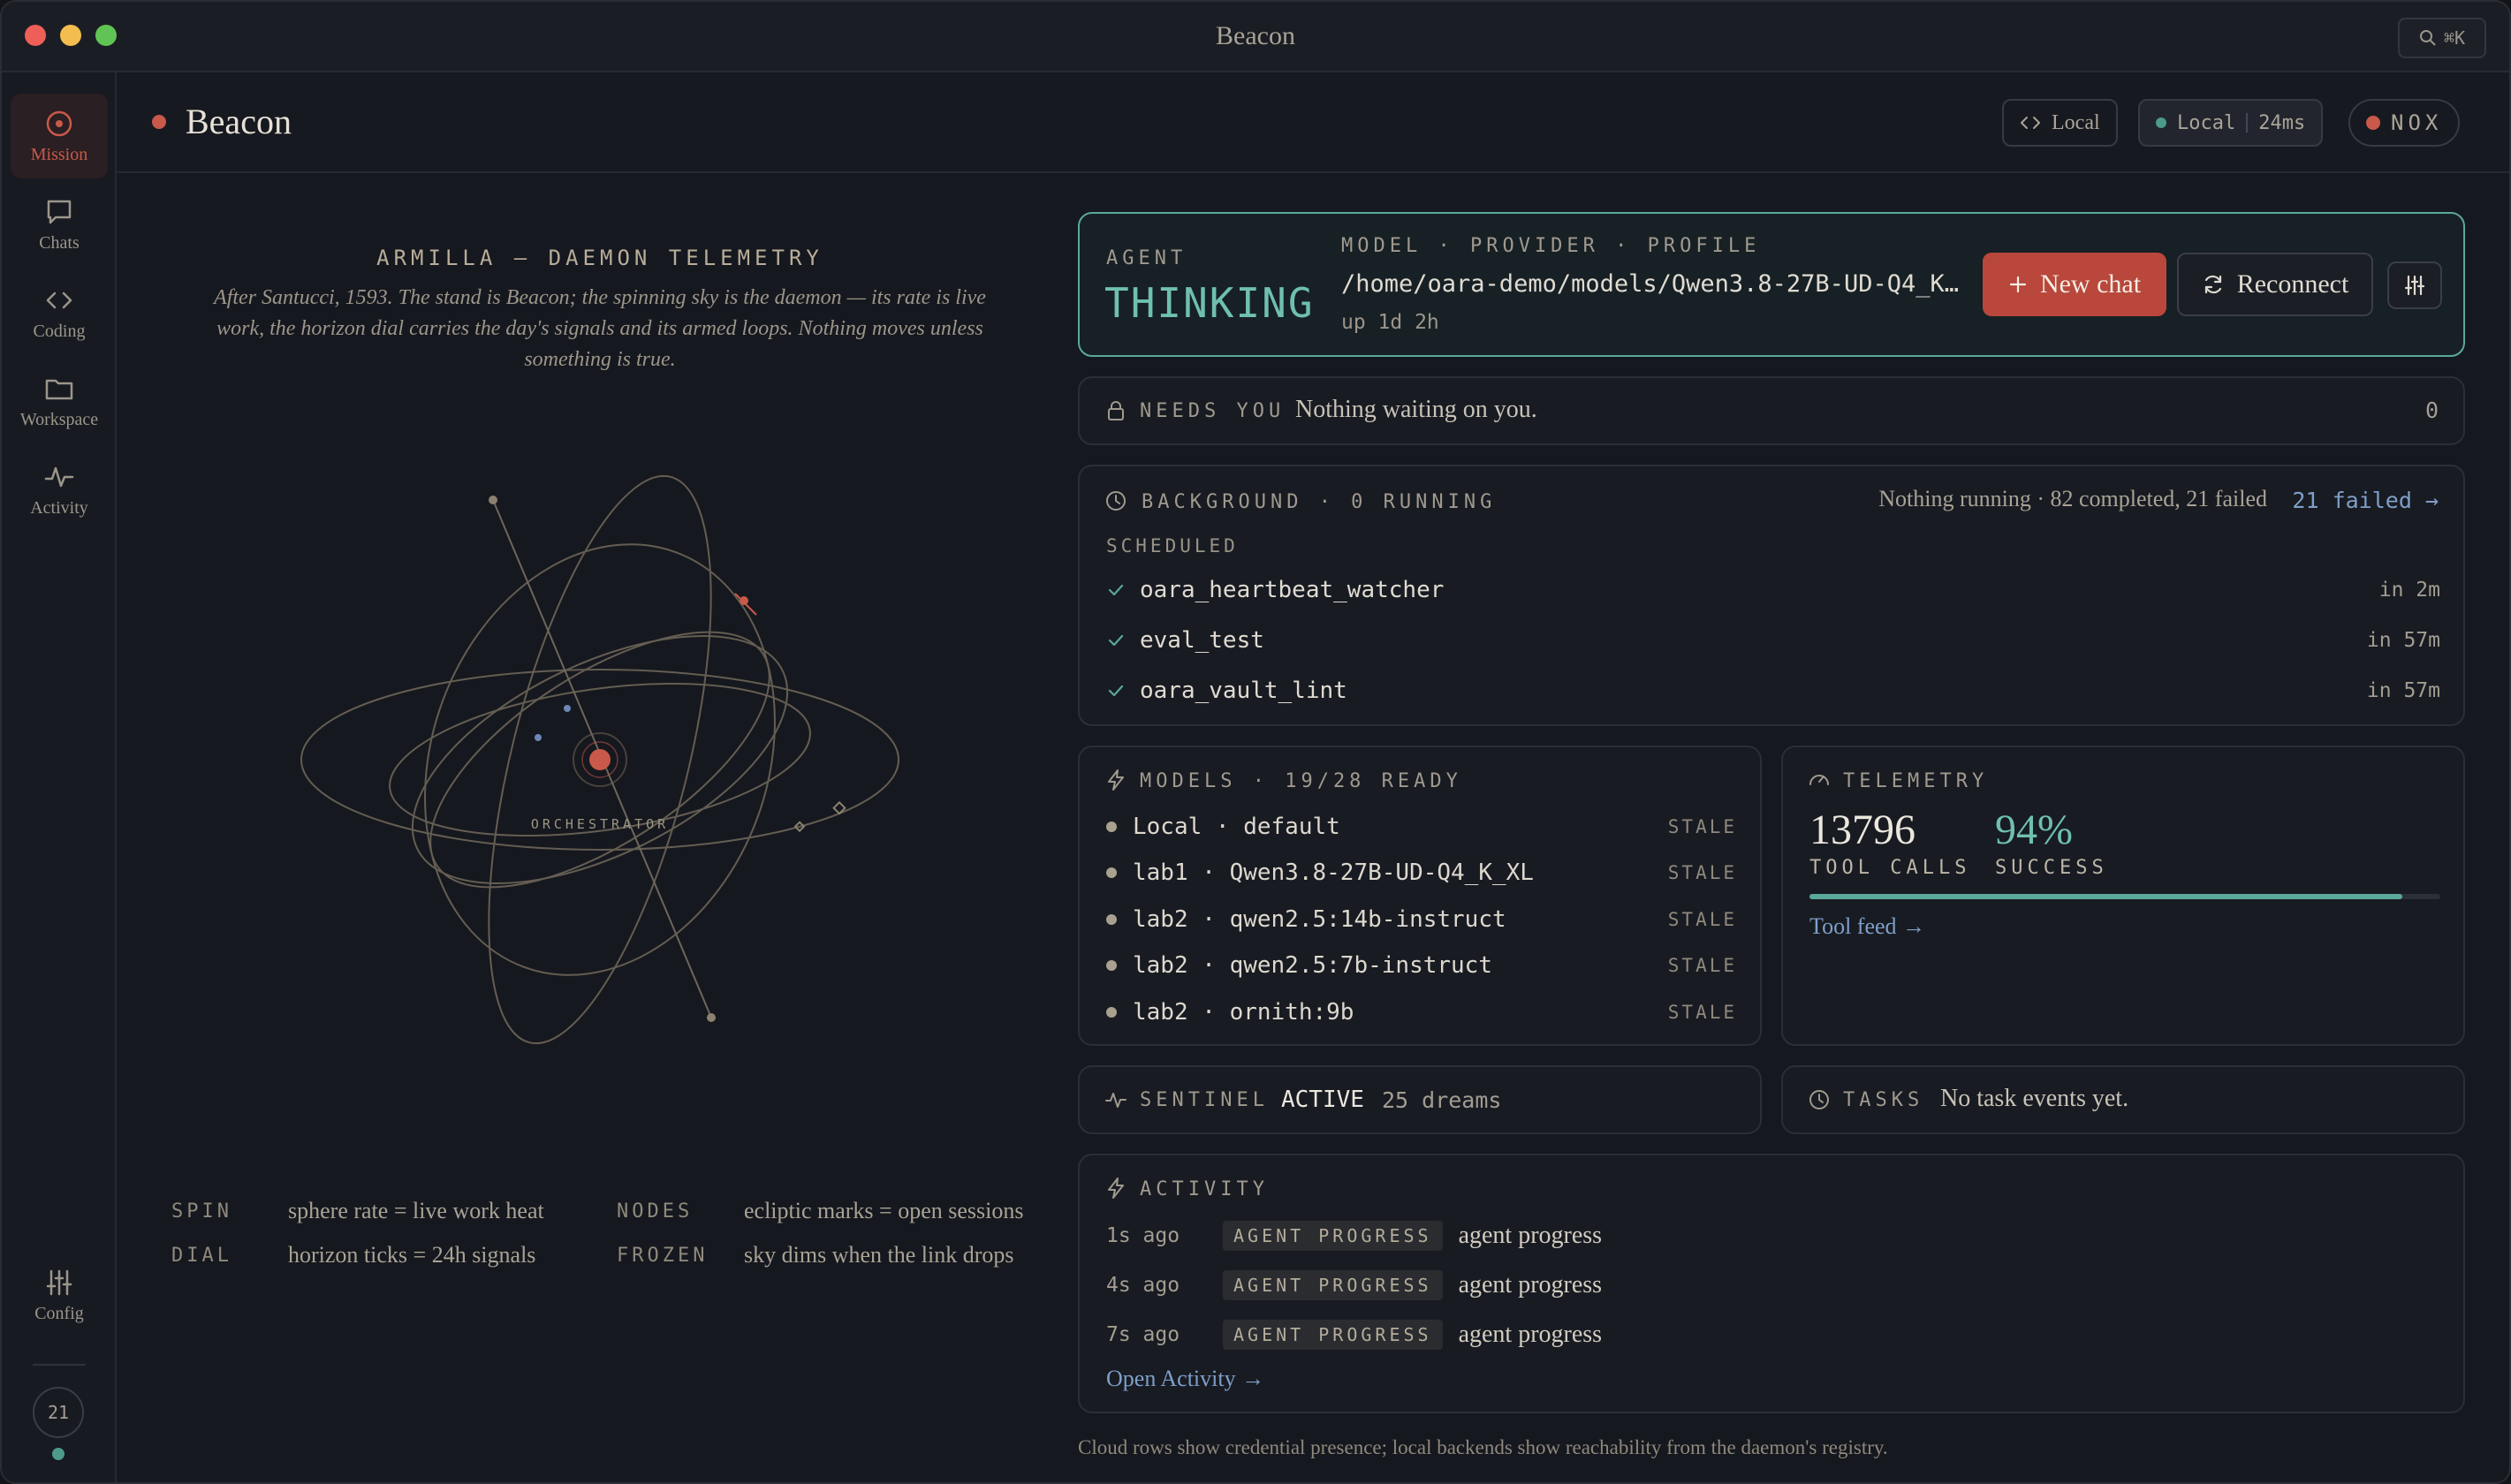 The height and width of the screenshot is (1484, 2511). Describe the element at coordinates (1313, 122) in the screenshot. I see `page-header: Beacon Local Local 24ms NOX` at that location.